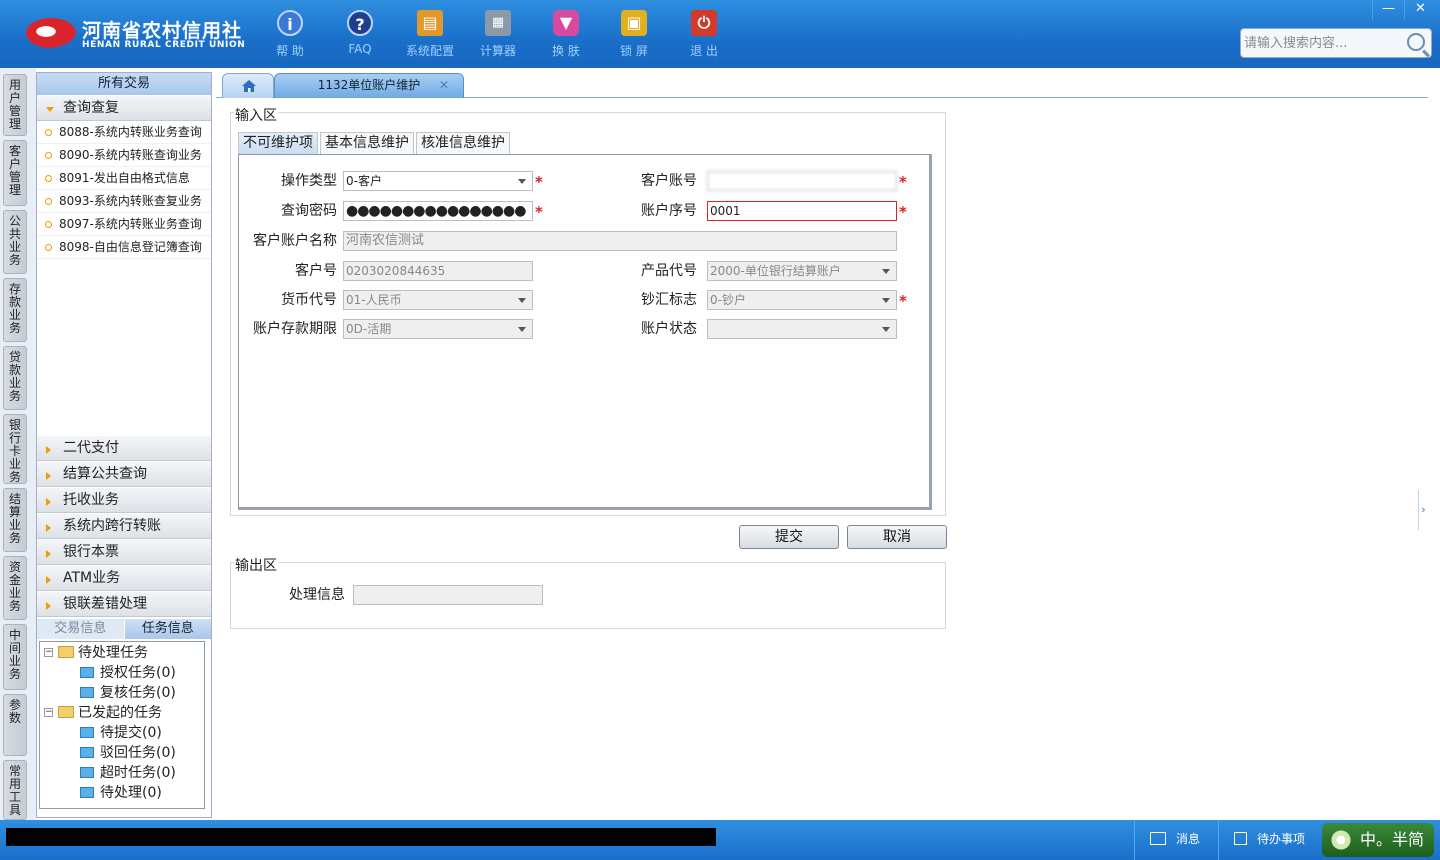 The image size is (1440, 860). What do you see at coordinates (103, 653) in the screenshot?
I see `tree-node-pending: 待处理任务` at bounding box center [103, 653].